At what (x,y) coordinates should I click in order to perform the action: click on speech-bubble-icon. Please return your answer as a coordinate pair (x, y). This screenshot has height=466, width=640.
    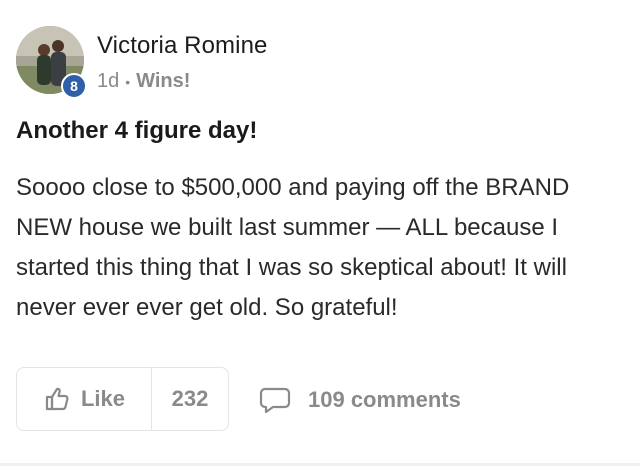
    Looking at the image, I should click on (275, 400).